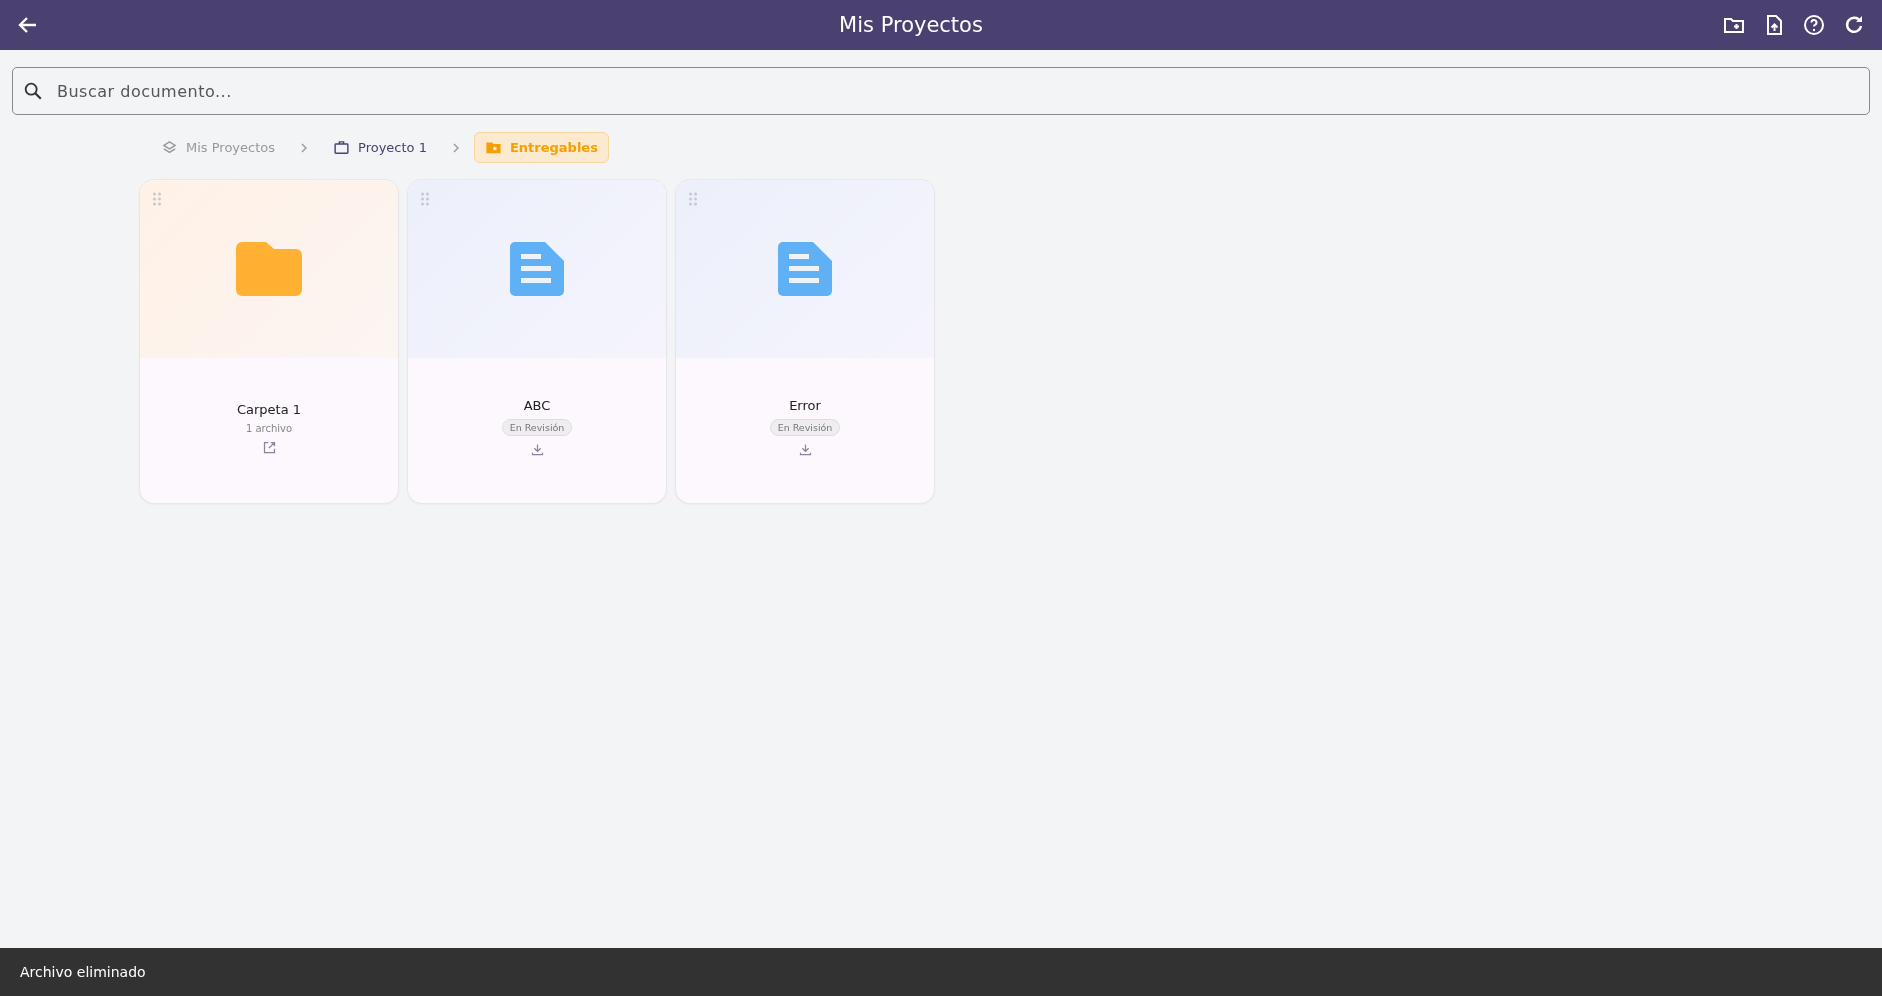 This screenshot has height=996, width=1882. What do you see at coordinates (911, 25) in the screenshot?
I see `page-title: Mis Proyectos` at bounding box center [911, 25].